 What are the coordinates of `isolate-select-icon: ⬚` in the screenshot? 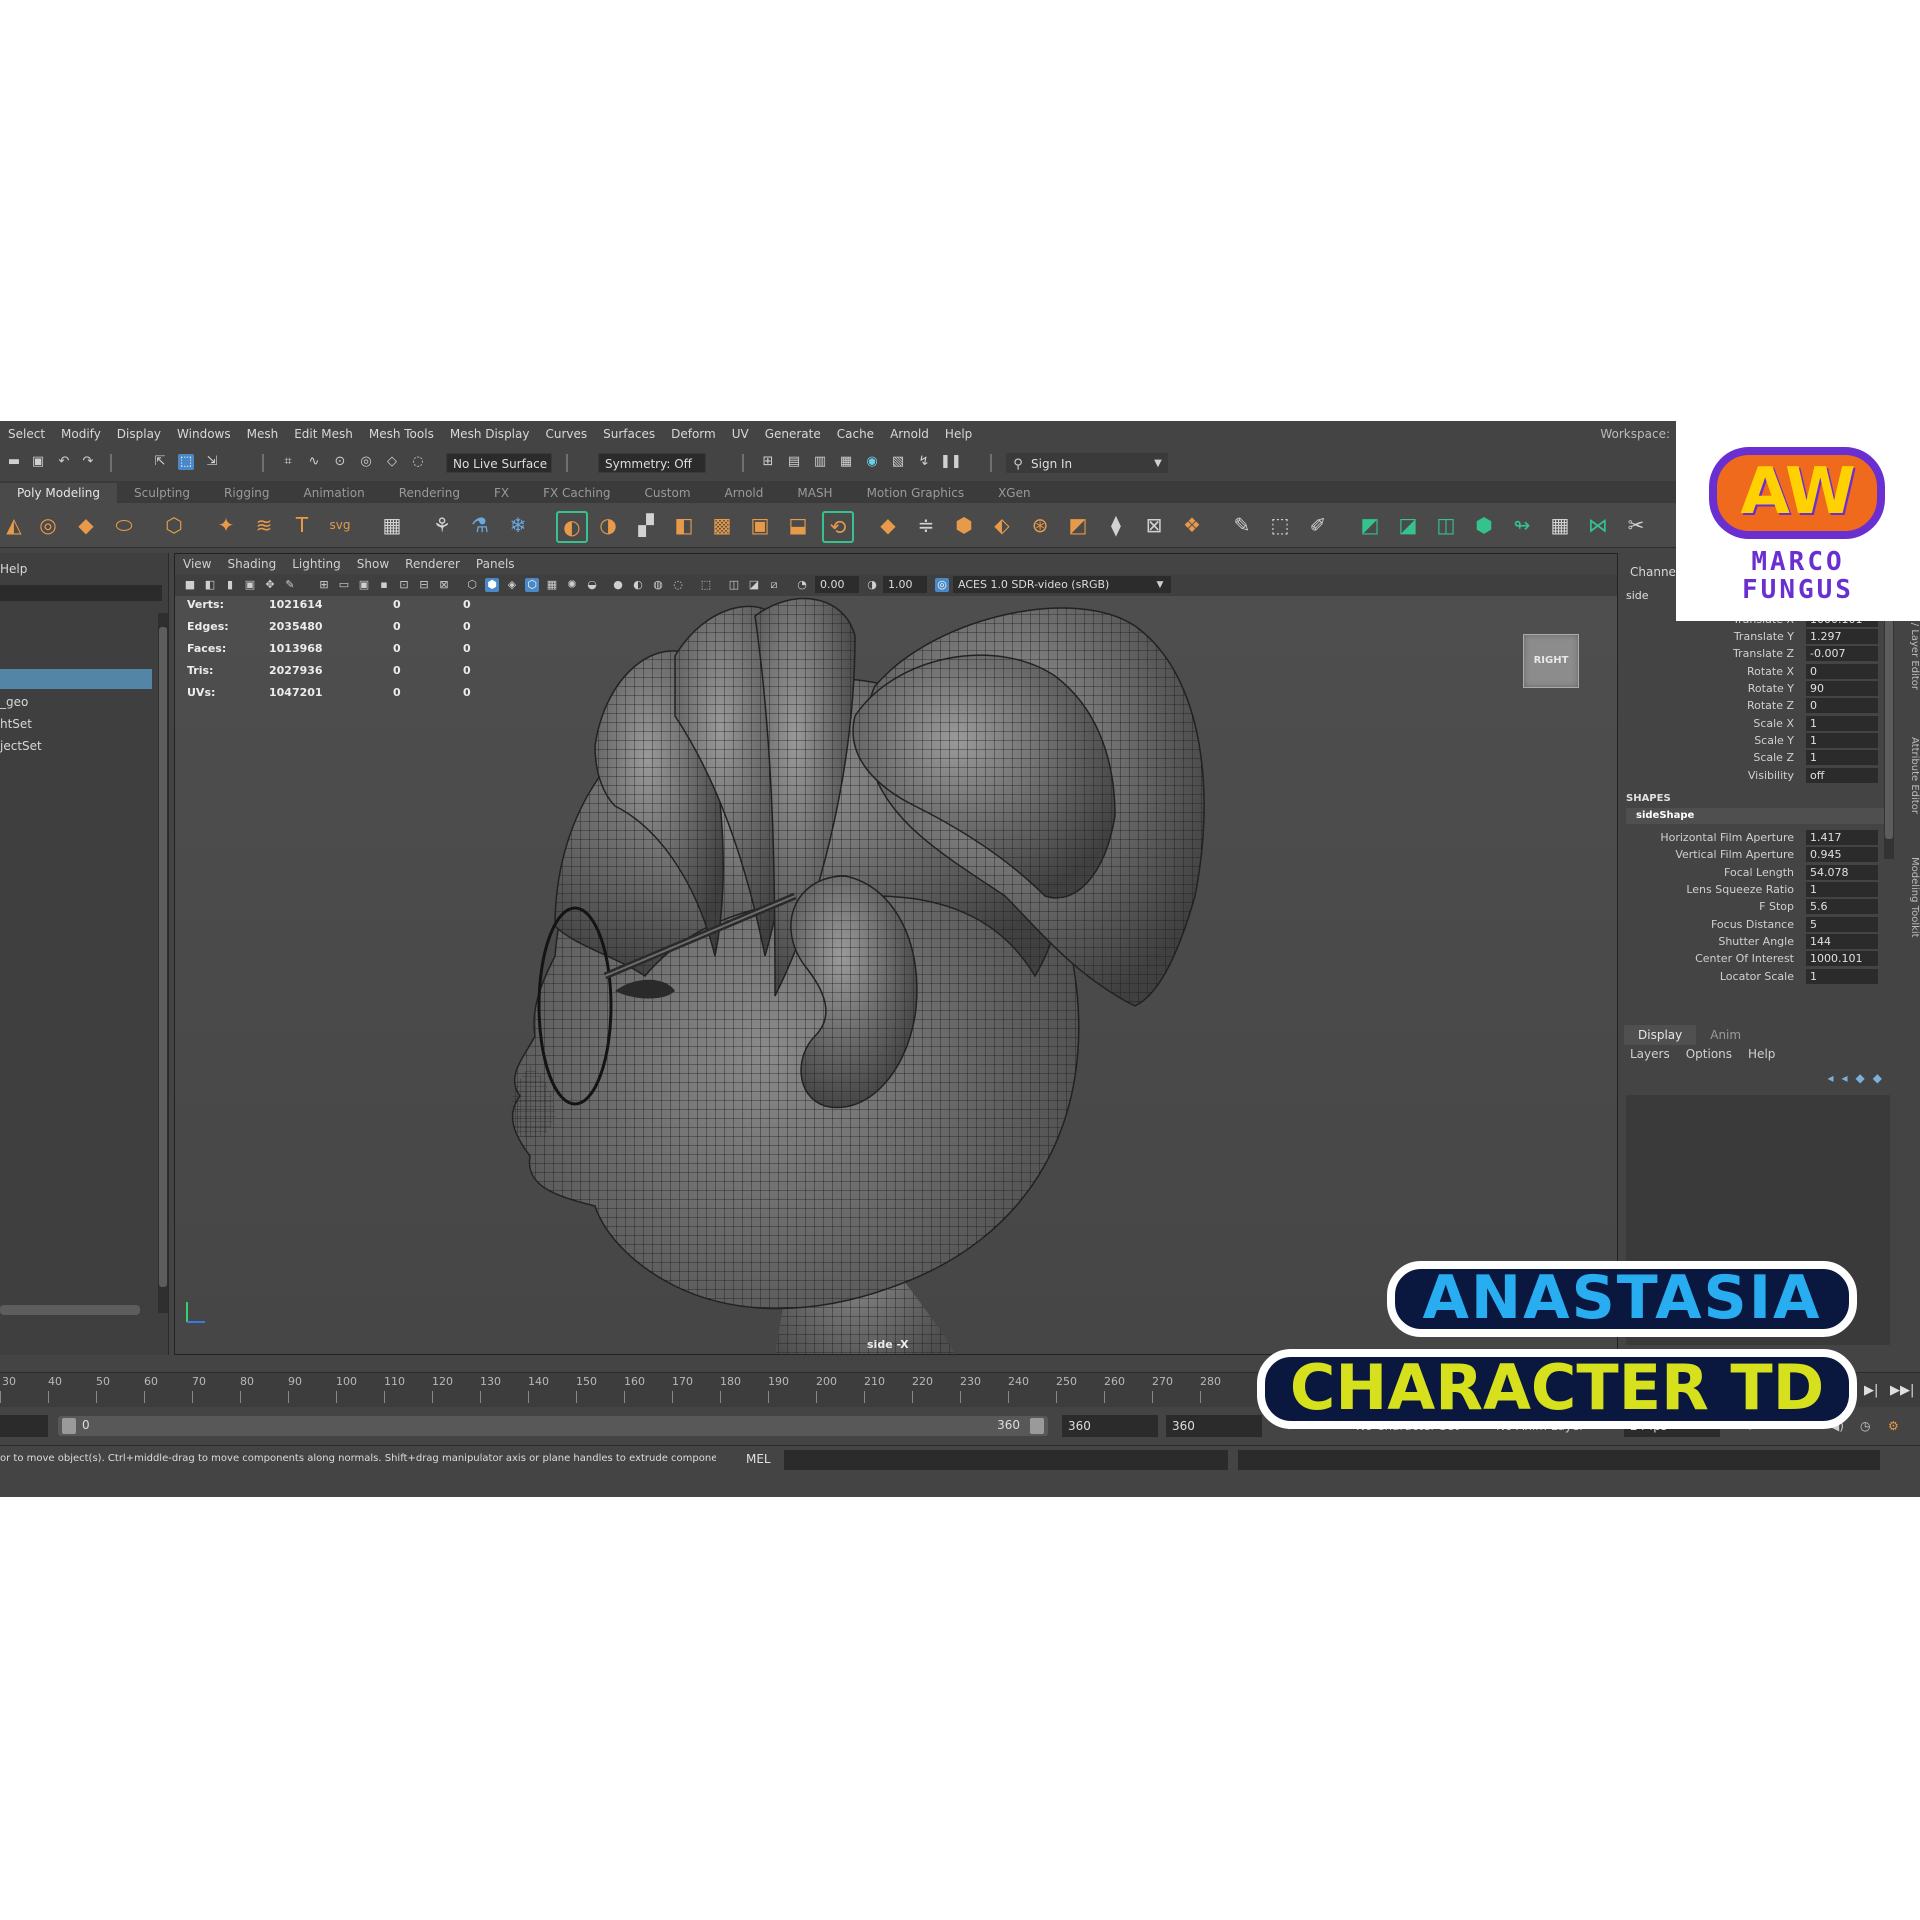 It's located at (706, 585).